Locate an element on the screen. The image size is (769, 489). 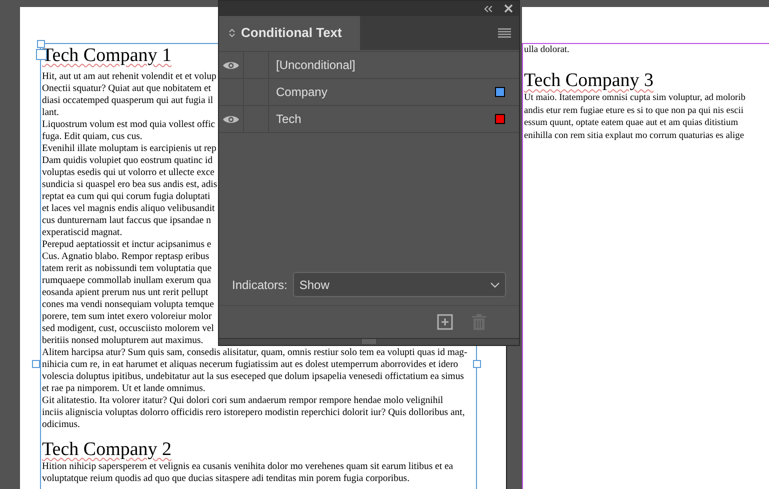
text-line: Git alitatestio. Ita volorer itatur? Qui dolori cori sum andaerum rempor rempore hendae molo velignihil is located at coordinates (243, 401).